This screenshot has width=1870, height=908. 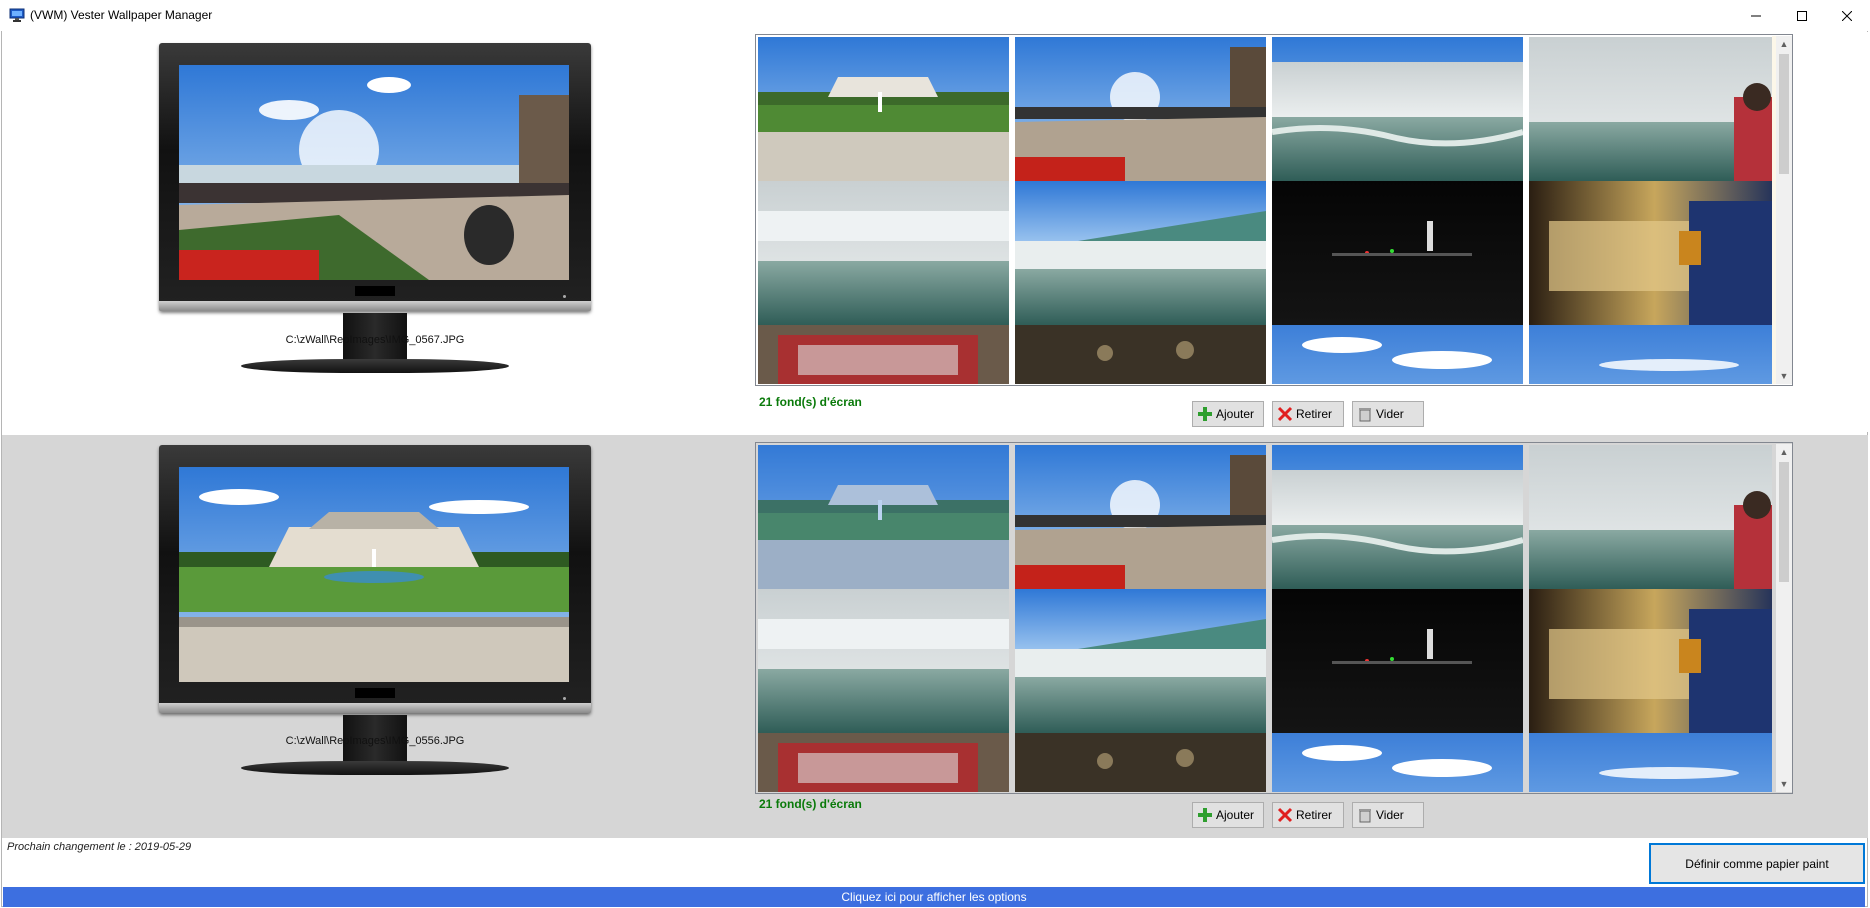 I want to click on minimize-icon, so click(x=1756, y=15).